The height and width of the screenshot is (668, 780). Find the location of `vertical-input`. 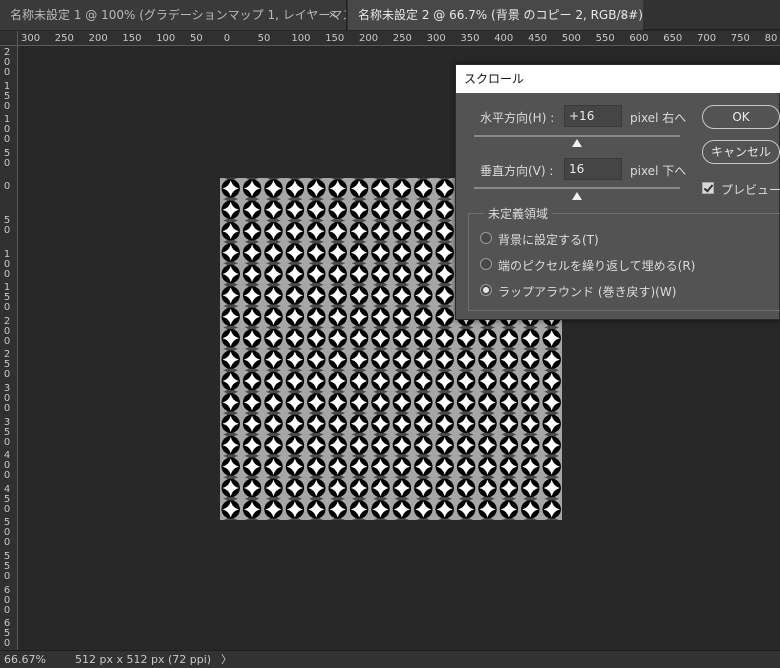

vertical-input is located at coordinates (593, 169).